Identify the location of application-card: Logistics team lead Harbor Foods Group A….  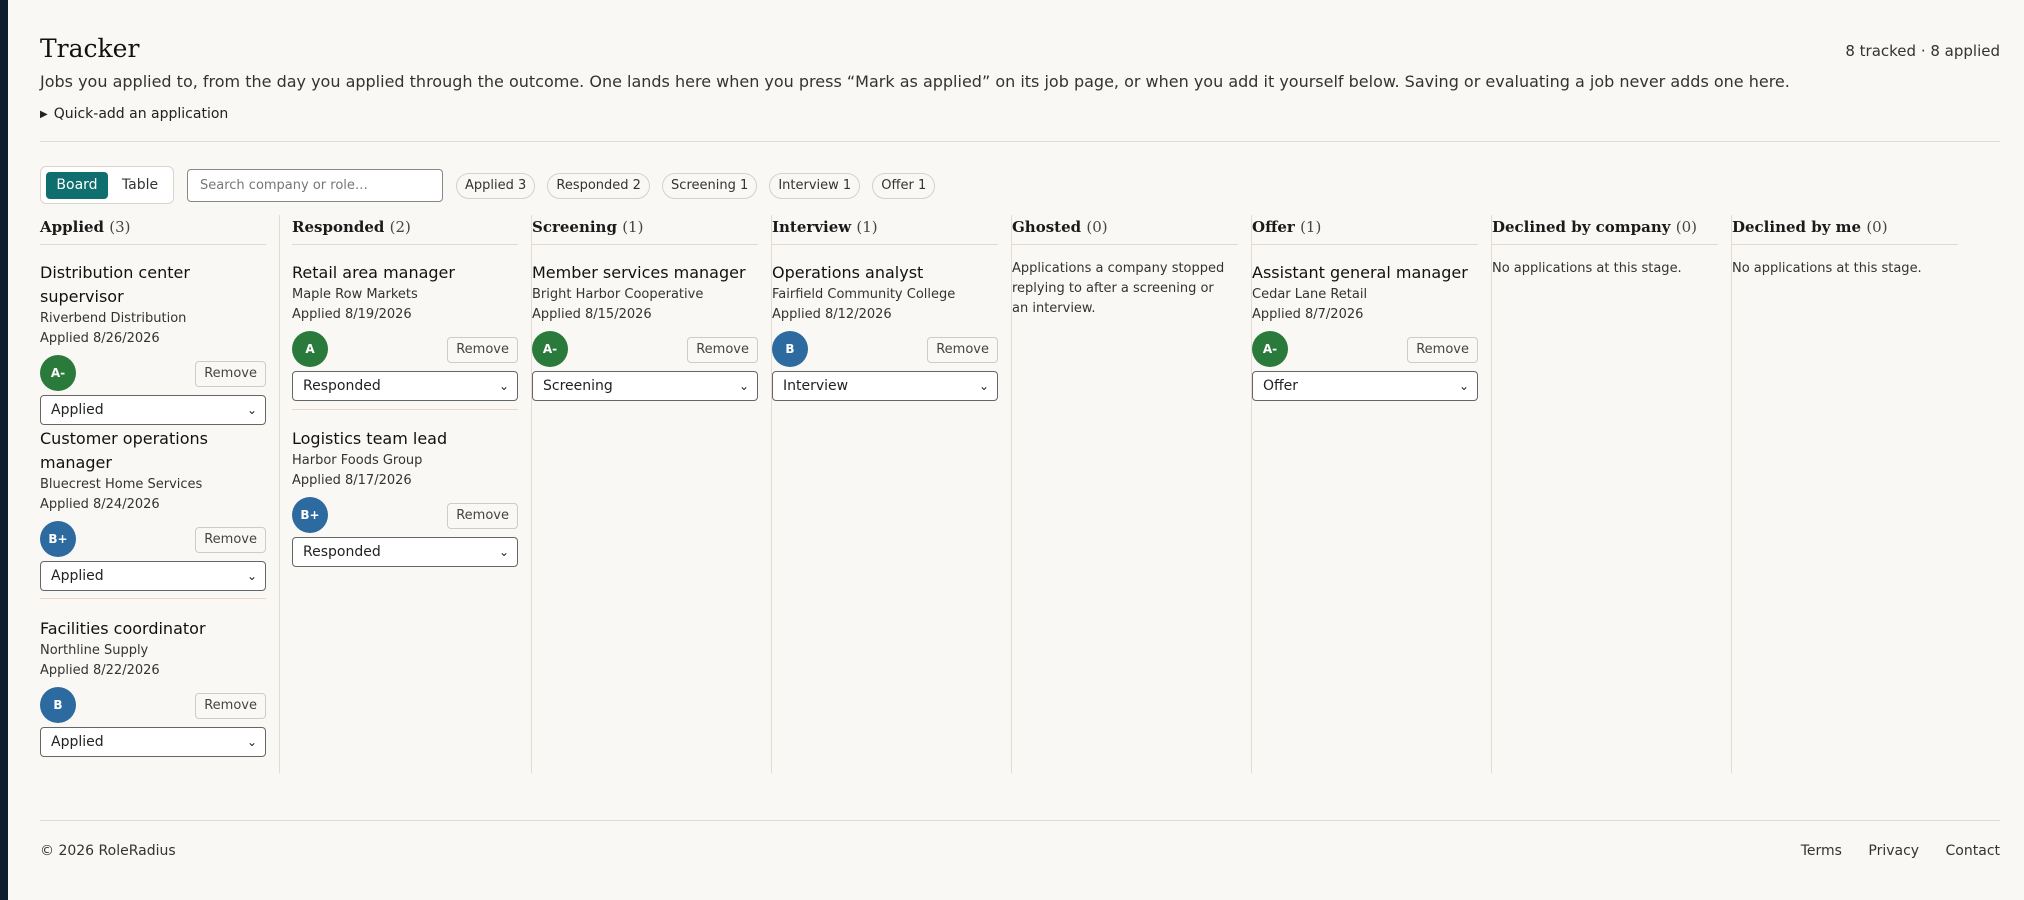
(405, 497).